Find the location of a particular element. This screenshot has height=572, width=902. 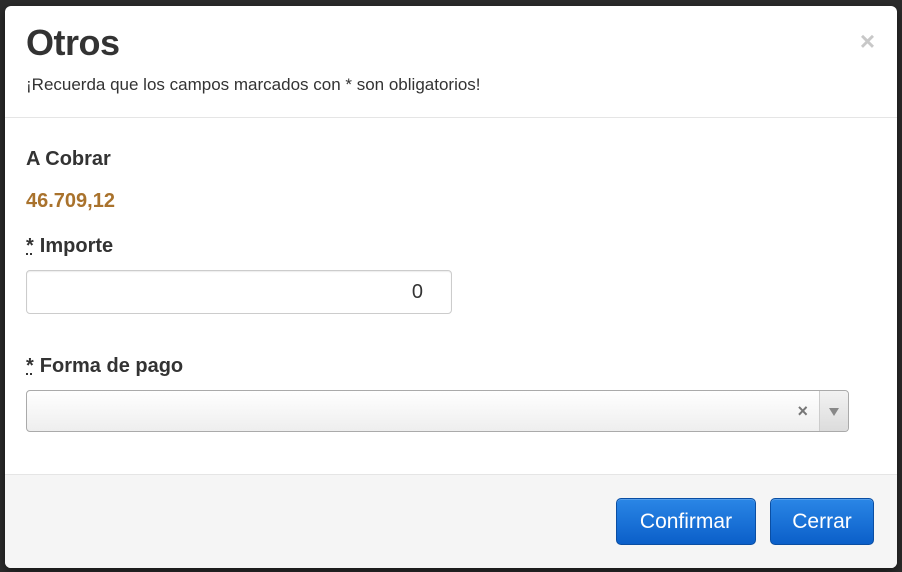

dropdown-toggle is located at coordinates (833, 411).